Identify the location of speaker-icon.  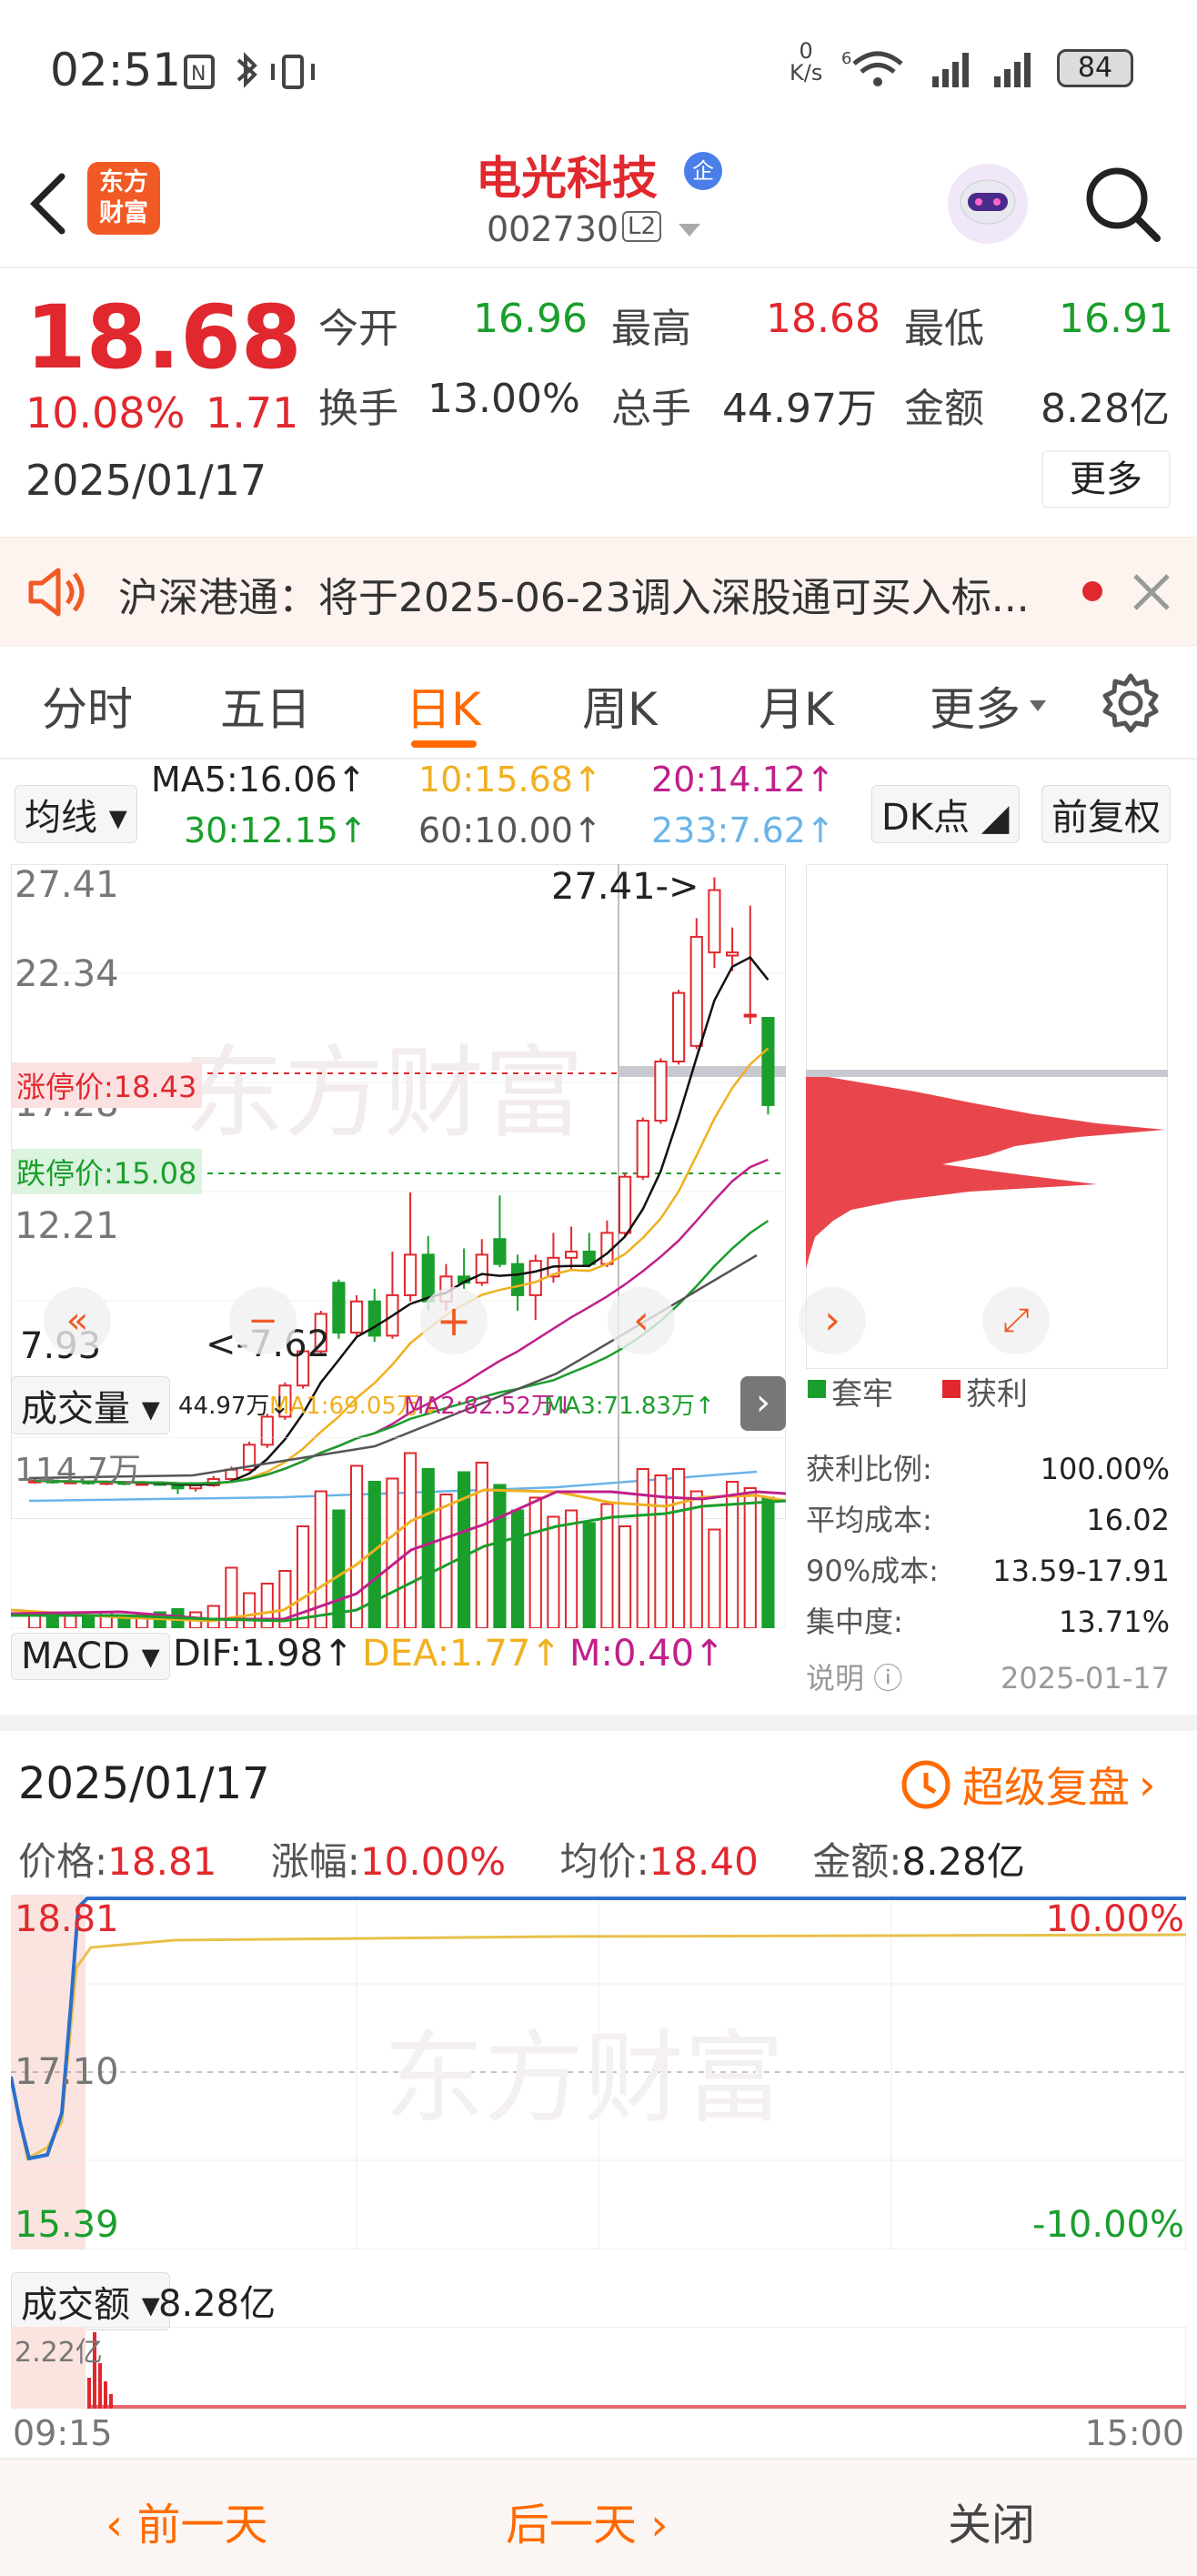
(56, 592).